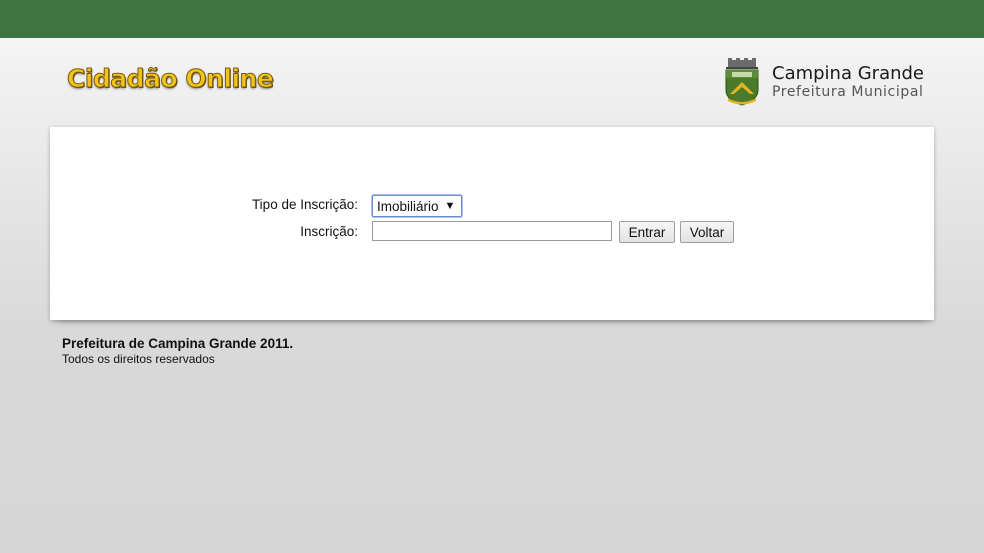  I want to click on tipo-inscricao-selected: Imobiliário, so click(408, 206).